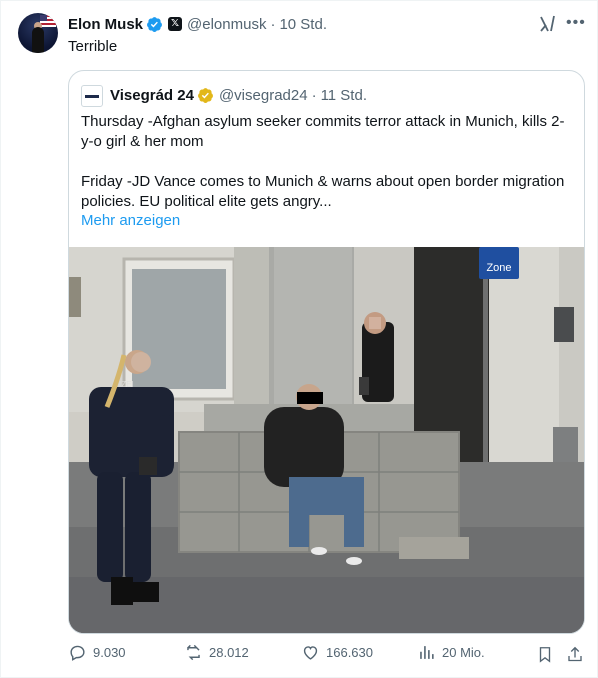 The image size is (598, 678). I want to click on reply-button: 9.030, so click(97, 652).